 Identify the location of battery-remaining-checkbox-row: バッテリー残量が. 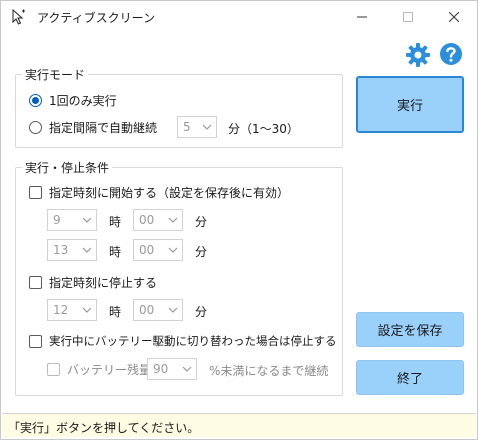
(105, 369).